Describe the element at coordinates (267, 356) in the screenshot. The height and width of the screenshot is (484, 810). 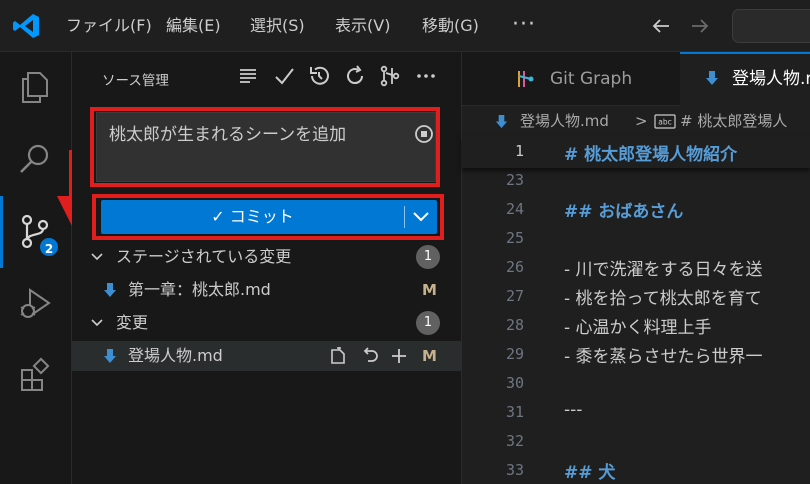
I see `changed-file-item: 登場人物.md M` at that location.